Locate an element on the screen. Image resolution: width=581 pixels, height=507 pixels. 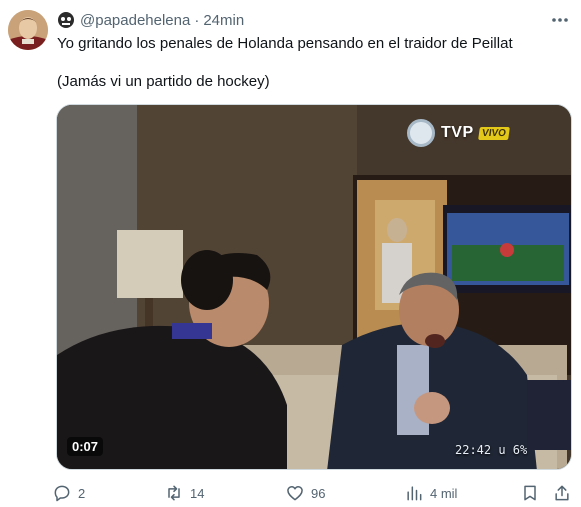
bookmark-button is located at coordinates (530, 493).